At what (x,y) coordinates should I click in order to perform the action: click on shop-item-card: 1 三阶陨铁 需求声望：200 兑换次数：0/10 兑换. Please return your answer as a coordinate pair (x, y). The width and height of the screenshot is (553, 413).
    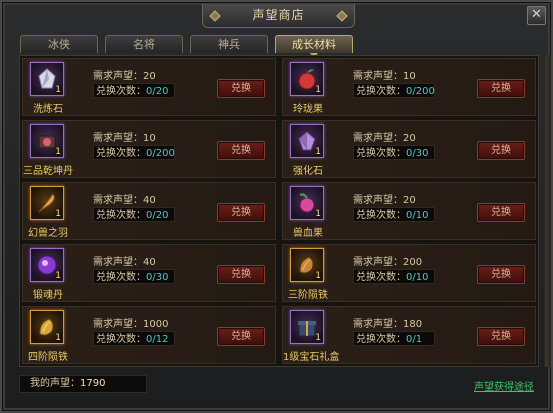
    Looking at the image, I should click on (409, 273).